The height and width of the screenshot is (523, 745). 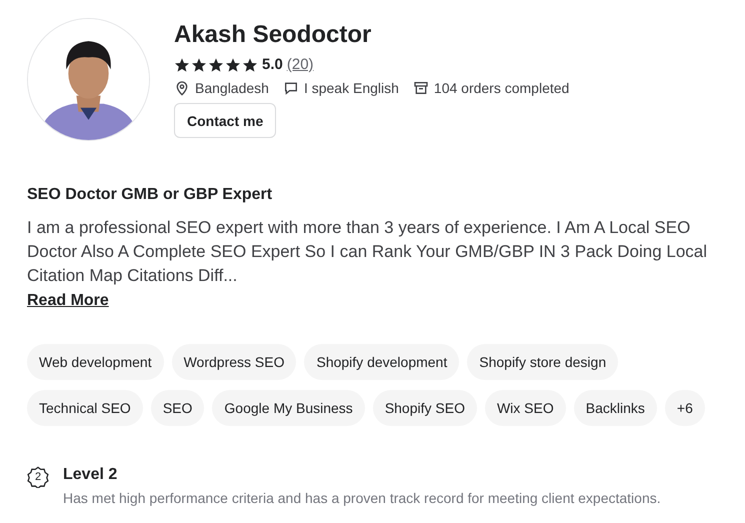 What do you see at coordinates (150, 195) in the screenshot?
I see `gig-title: SEO Doctor GMB or GBP Expert` at bounding box center [150, 195].